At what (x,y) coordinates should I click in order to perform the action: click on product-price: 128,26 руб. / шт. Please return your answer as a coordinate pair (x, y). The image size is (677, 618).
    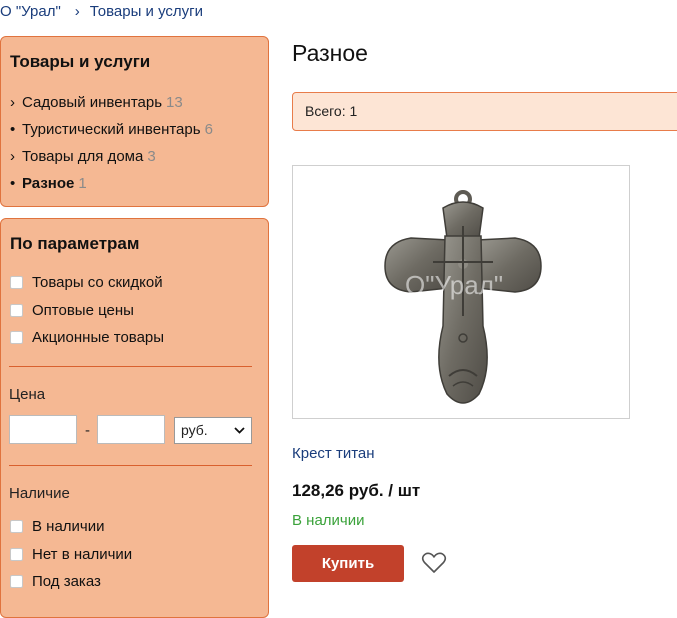
    Looking at the image, I should click on (356, 490).